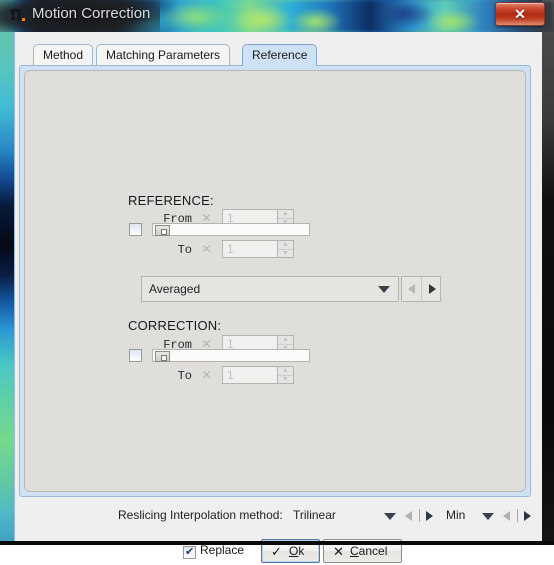  Describe the element at coordinates (231, 229) in the screenshot. I see `reference-range-slider` at that location.